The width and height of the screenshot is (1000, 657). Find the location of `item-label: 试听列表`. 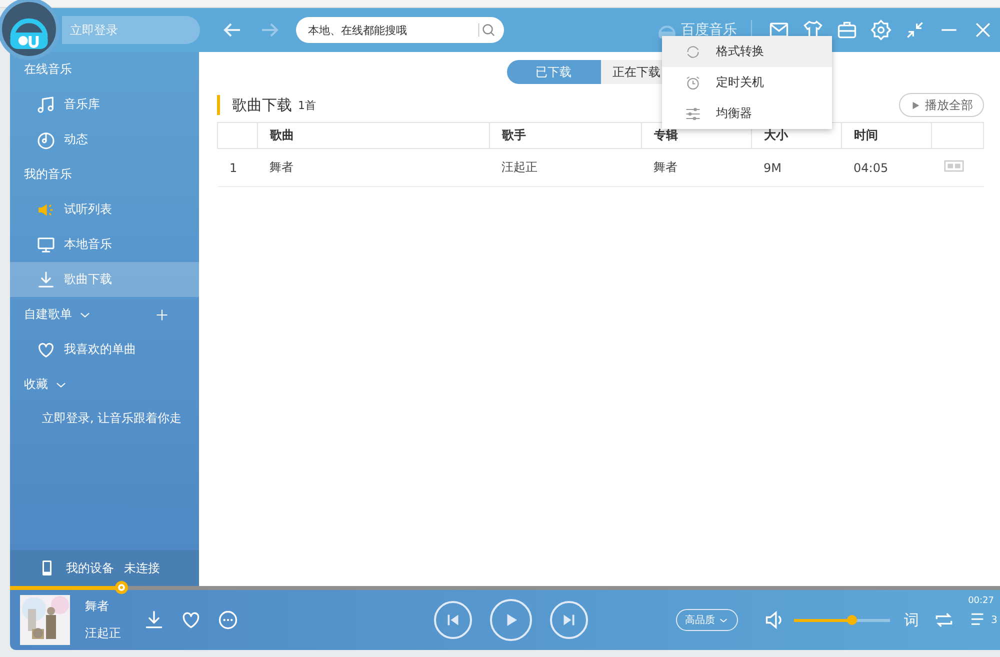

item-label: 试听列表 is located at coordinates (88, 209).